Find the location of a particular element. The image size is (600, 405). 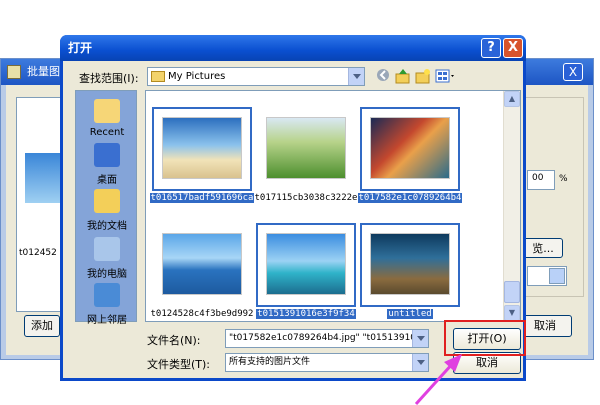

pointer-arrow is located at coordinates (438, 379).